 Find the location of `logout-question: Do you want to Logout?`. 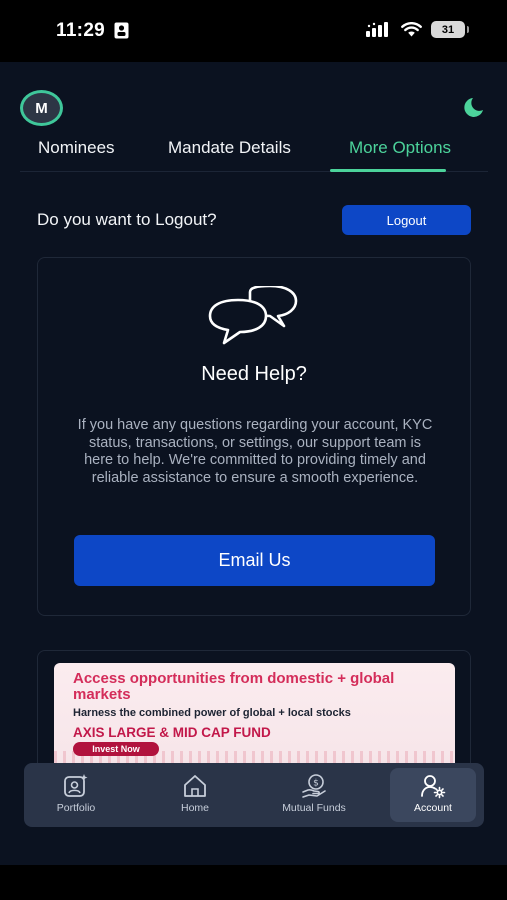

logout-question: Do you want to Logout? is located at coordinates (127, 219).